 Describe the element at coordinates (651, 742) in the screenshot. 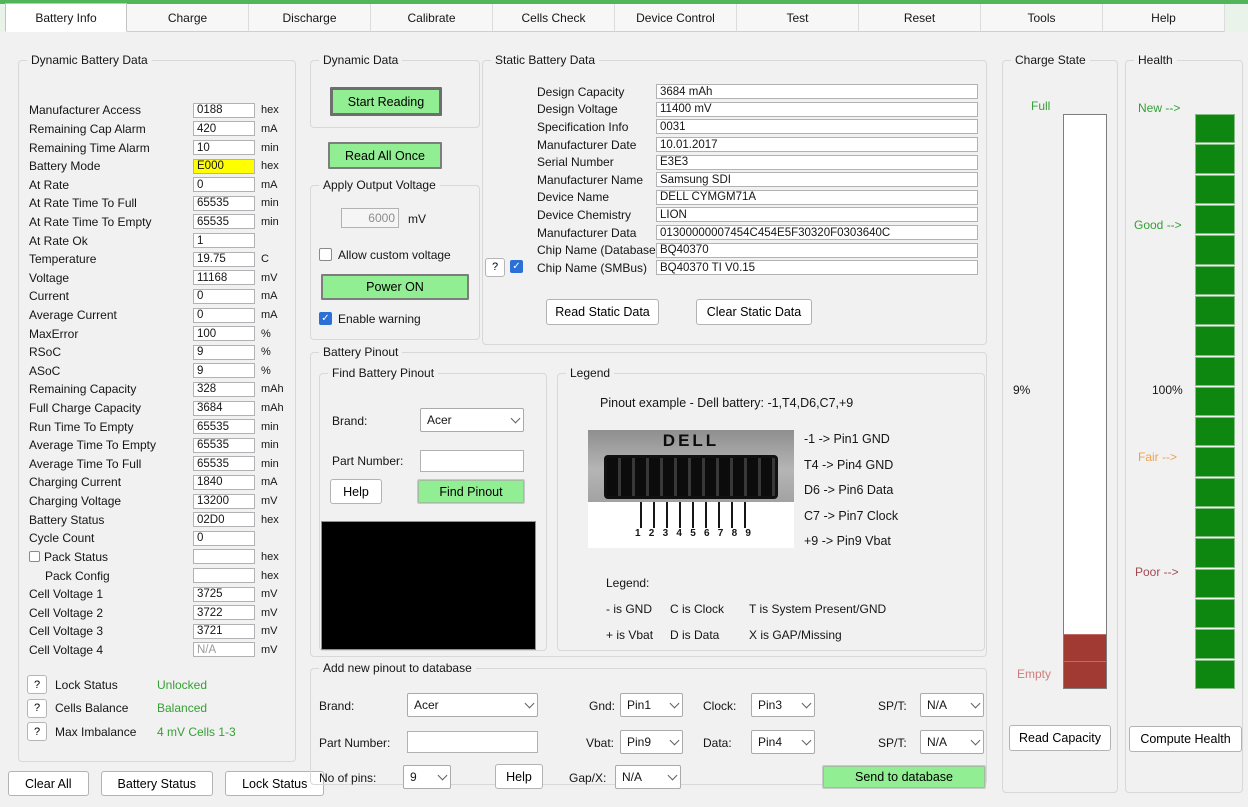

I see `vbat-select: Pin9` at that location.